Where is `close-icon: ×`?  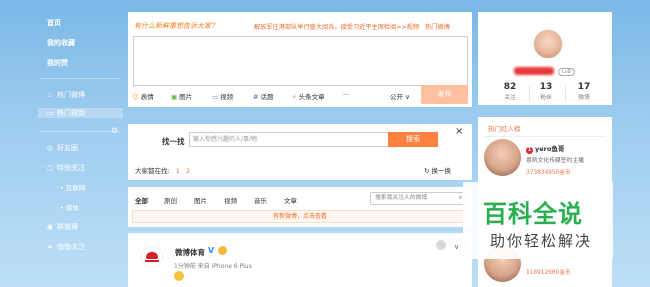
close-icon: × is located at coordinates (459, 131).